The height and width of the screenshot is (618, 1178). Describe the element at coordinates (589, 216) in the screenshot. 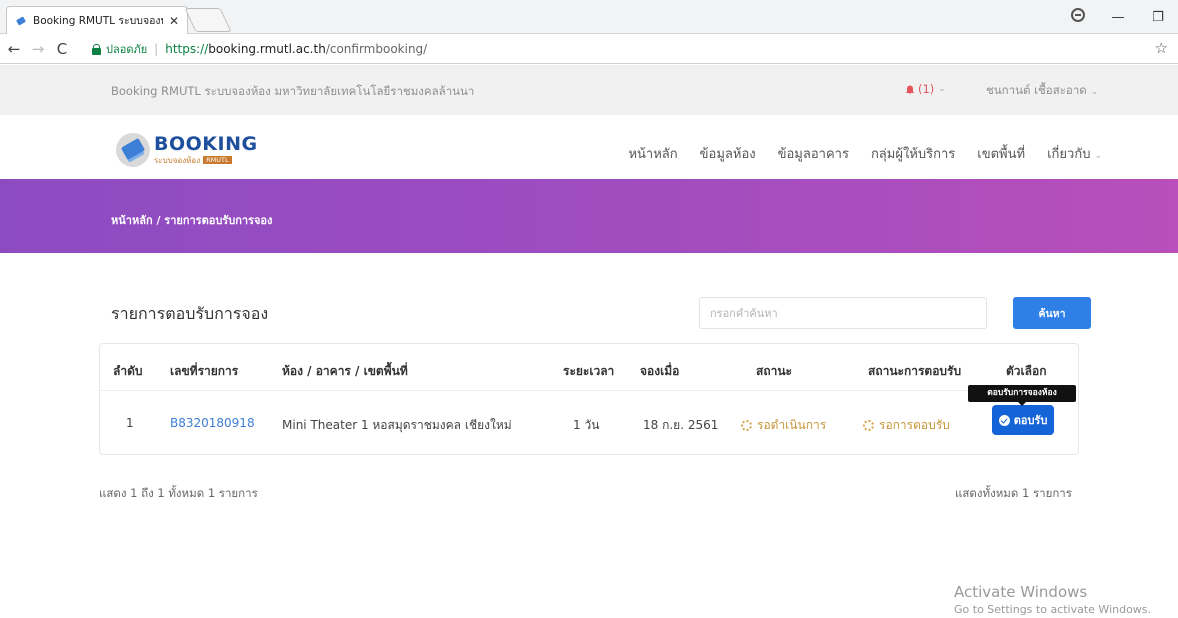

I see `page-banner: หน้าหลัก / รายการตอบรับการจอง` at that location.